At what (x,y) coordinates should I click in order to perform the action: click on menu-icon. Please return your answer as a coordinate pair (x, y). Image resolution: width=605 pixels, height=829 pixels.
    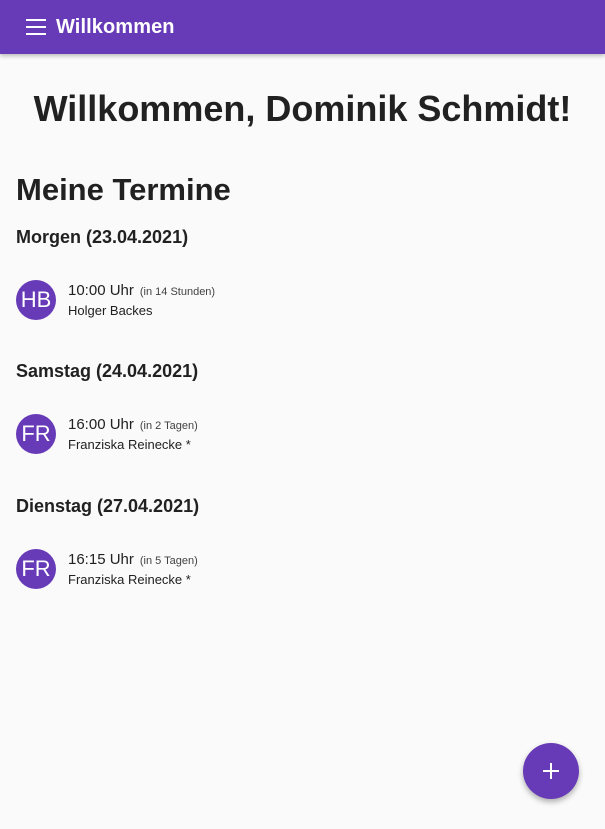
    Looking at the image, I should click on (36, 27).